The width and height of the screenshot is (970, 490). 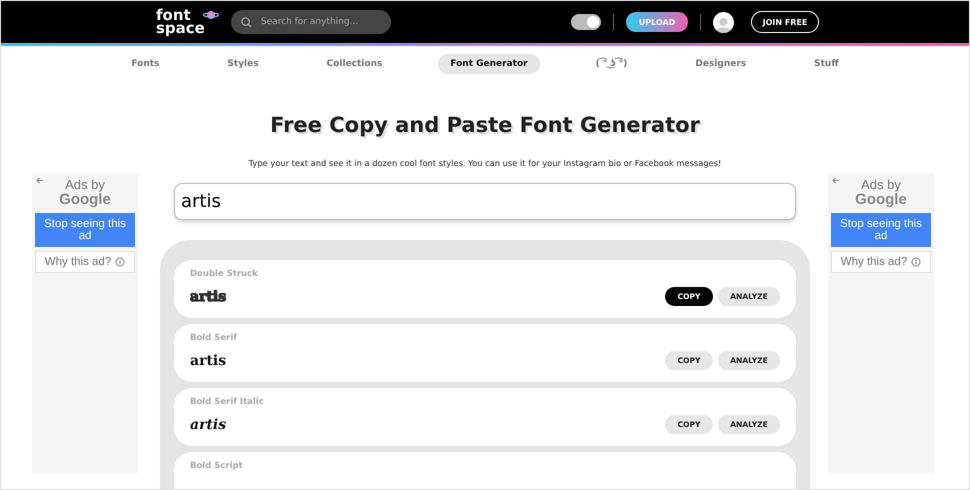 What do you see at coordinates (210, 15) in the screenshot?
I see `planet-icon` at bounding box center [210, 15].